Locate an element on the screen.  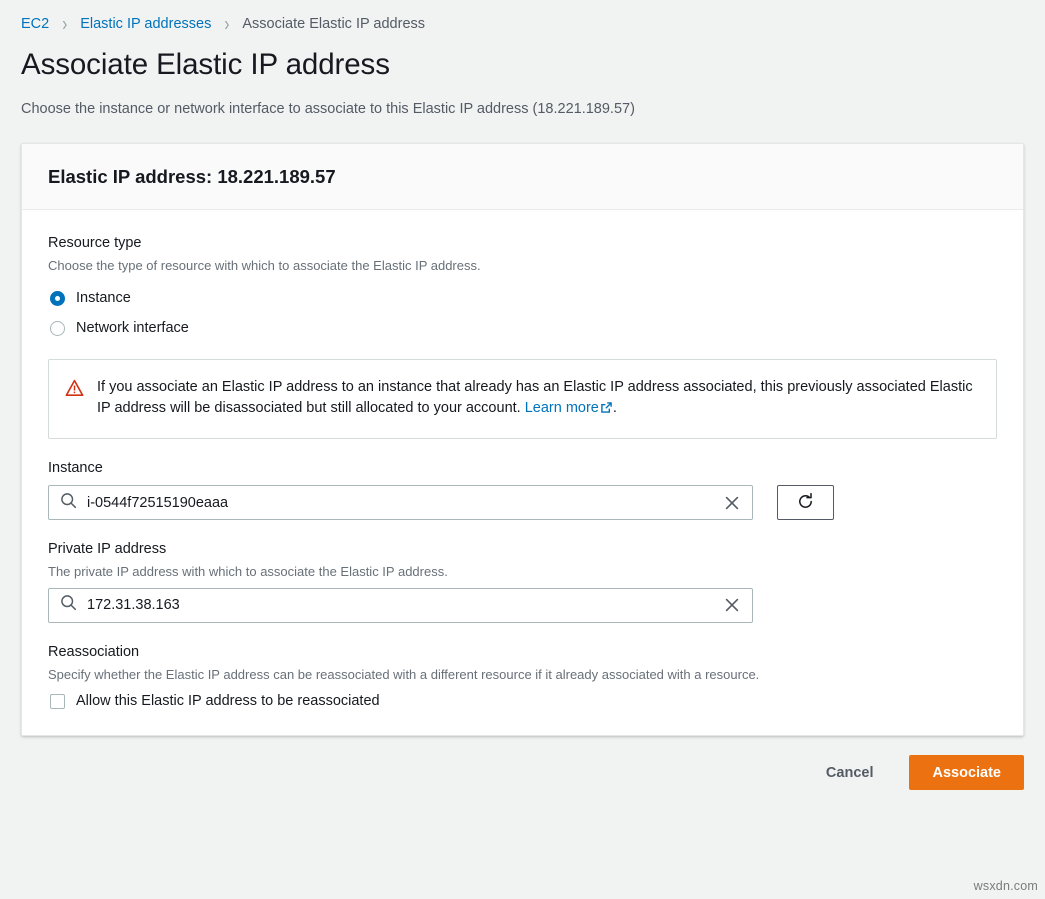
private-ip-input: 172.31.38.163 is located at coordinates (400, 605).